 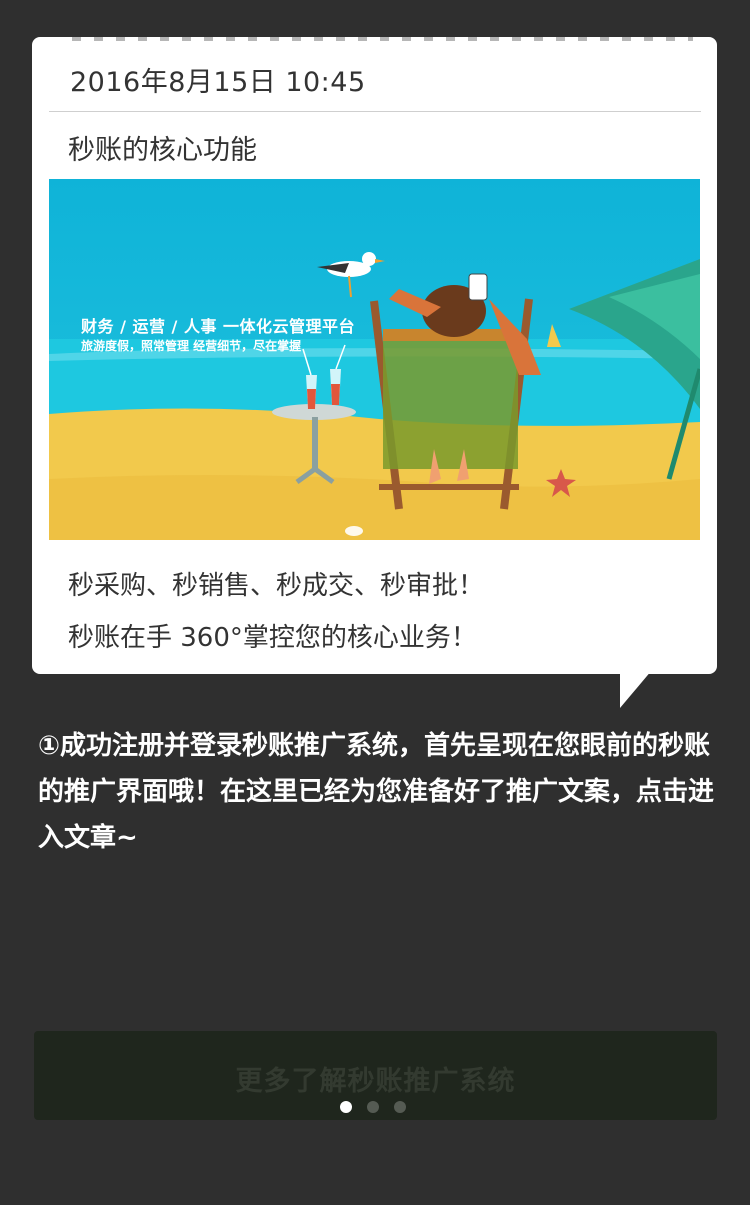 What do you see at coordinates (162, 150) in the screenshot?
I see `card-title: 秒账的核心功能` at bounding box center [162, 150].